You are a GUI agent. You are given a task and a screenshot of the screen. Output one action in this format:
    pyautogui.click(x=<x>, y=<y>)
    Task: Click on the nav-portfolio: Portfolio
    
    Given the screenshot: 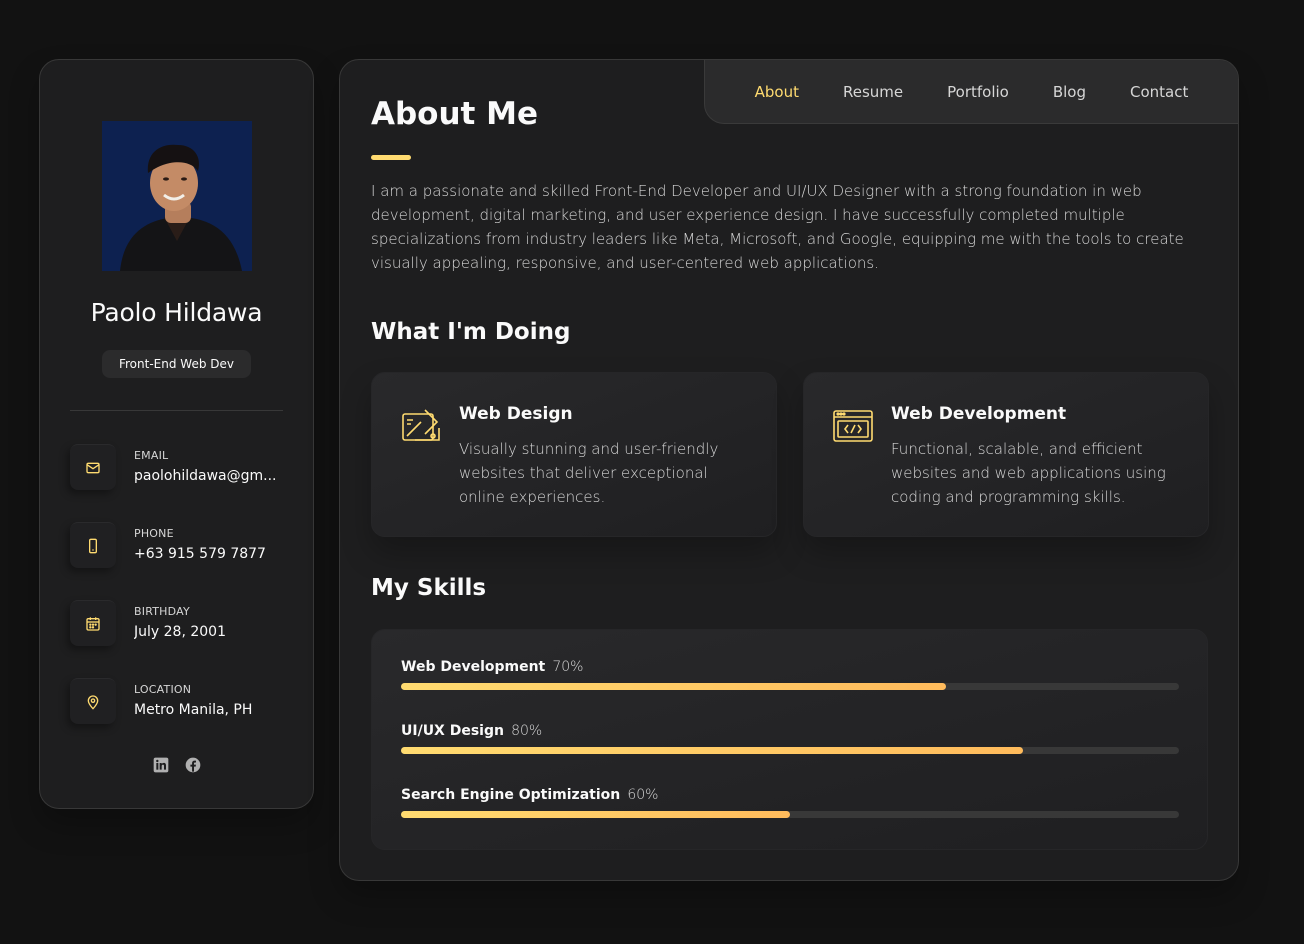 What is the action you would take?
    pyautogui.click(x=978, y=92)
    